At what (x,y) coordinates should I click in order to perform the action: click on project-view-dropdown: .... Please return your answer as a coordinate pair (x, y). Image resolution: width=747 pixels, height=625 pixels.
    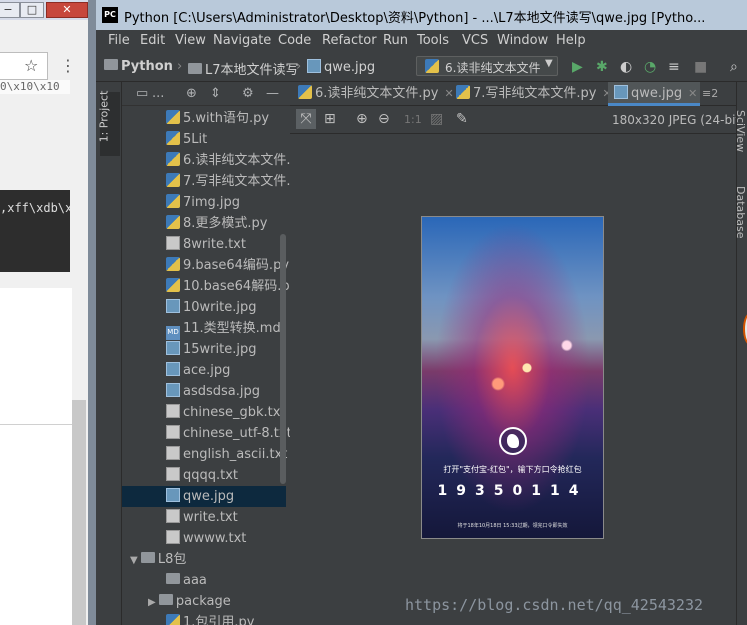
    Looking at the image, I should click on (158, 93).